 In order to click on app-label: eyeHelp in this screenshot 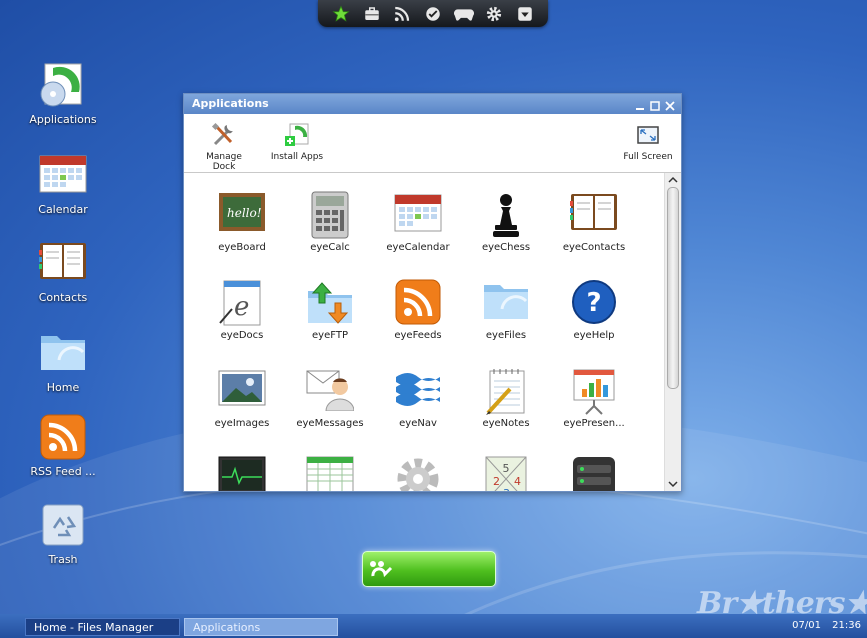, I will do `click(594, 335)`.